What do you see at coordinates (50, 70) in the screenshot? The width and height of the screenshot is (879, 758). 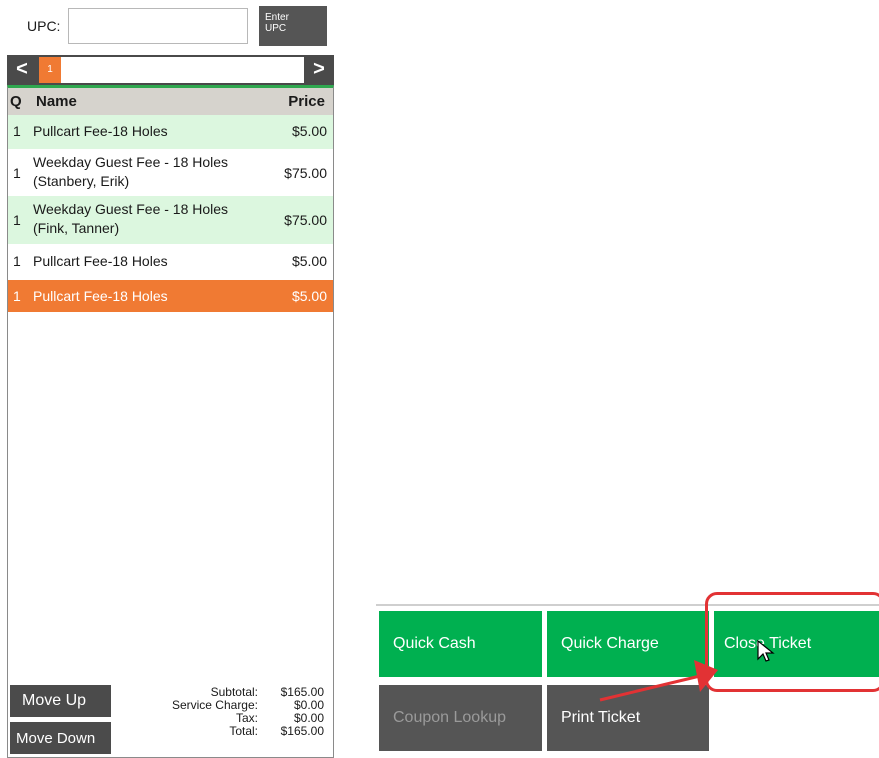 I see `page-tab-1: 1` at bounding box center [50, 70].